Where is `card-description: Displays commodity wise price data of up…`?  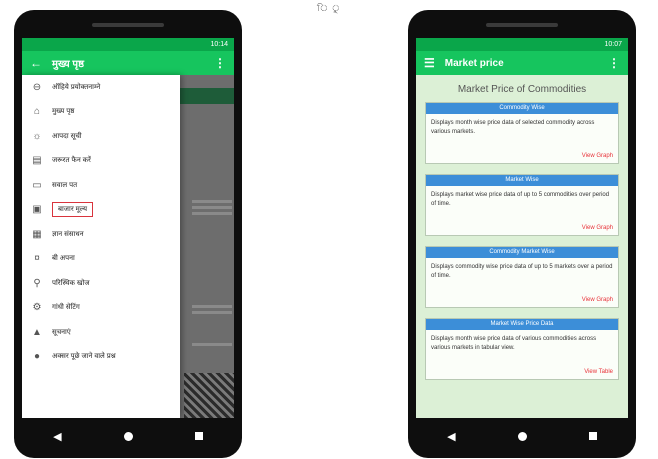 card-description: Displays commodity wise price data of up… is located at coordinates (522, 271).